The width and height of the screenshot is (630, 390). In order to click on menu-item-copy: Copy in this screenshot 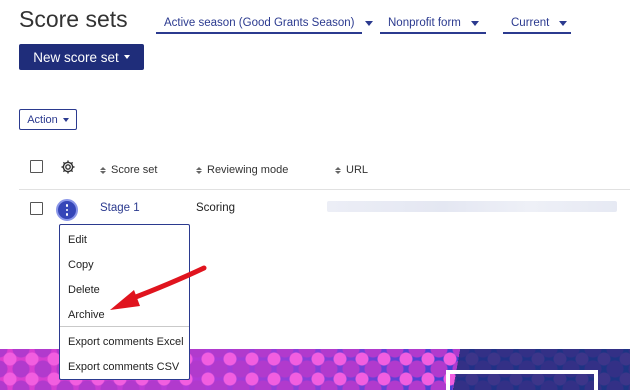, I will do `click(81, 265)`.